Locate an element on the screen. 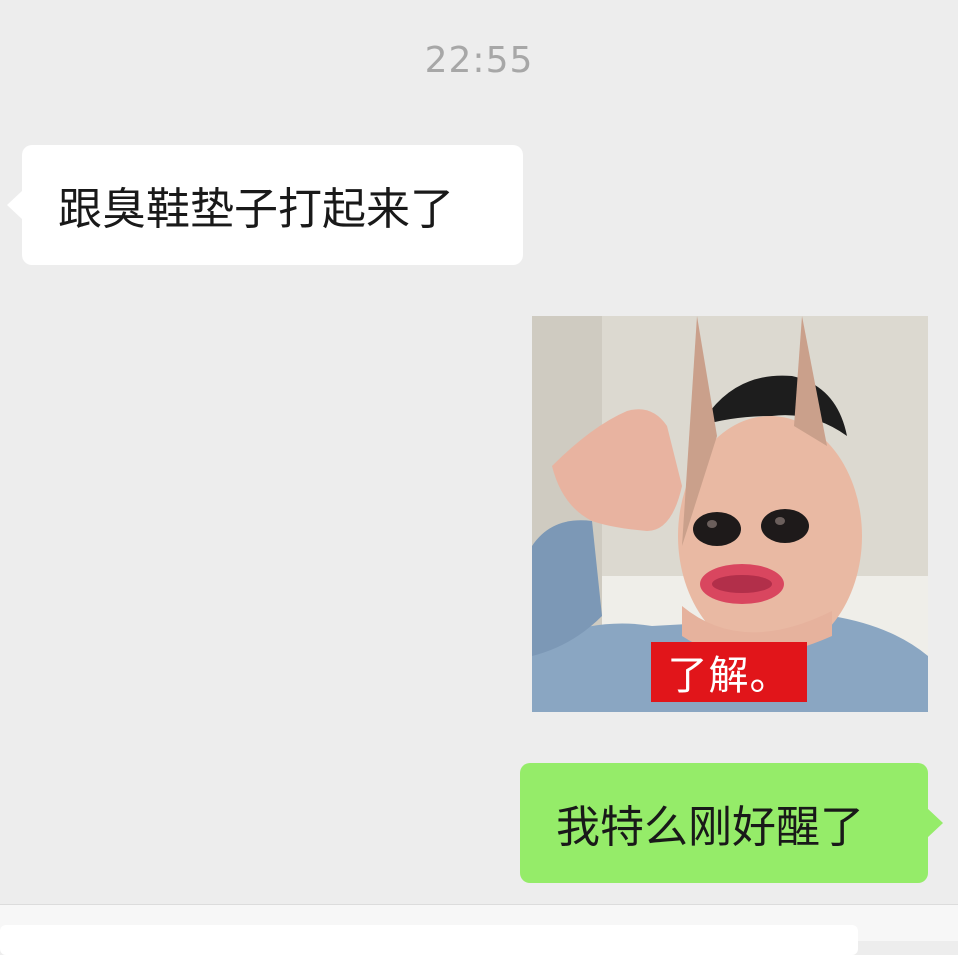 Image resolution: width=958 pixels, height=955 pixels. outgoing-message-bubble: 我特么刚好醒了 is located at coordinates (731, 823).